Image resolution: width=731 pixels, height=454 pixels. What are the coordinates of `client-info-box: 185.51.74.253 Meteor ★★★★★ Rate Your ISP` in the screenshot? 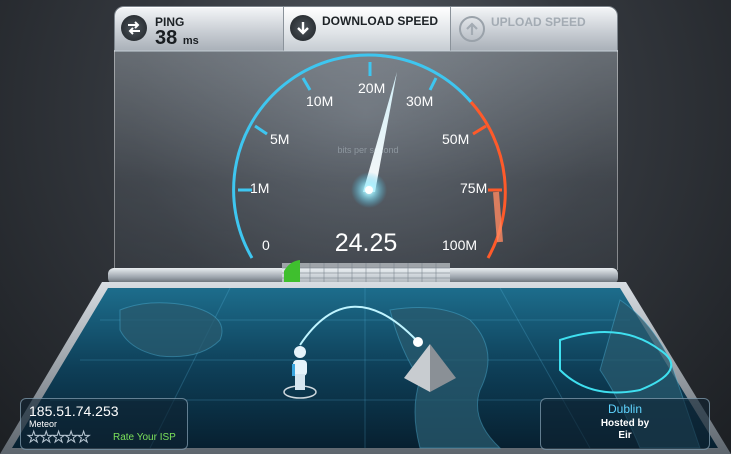 It's located at (104, 424).